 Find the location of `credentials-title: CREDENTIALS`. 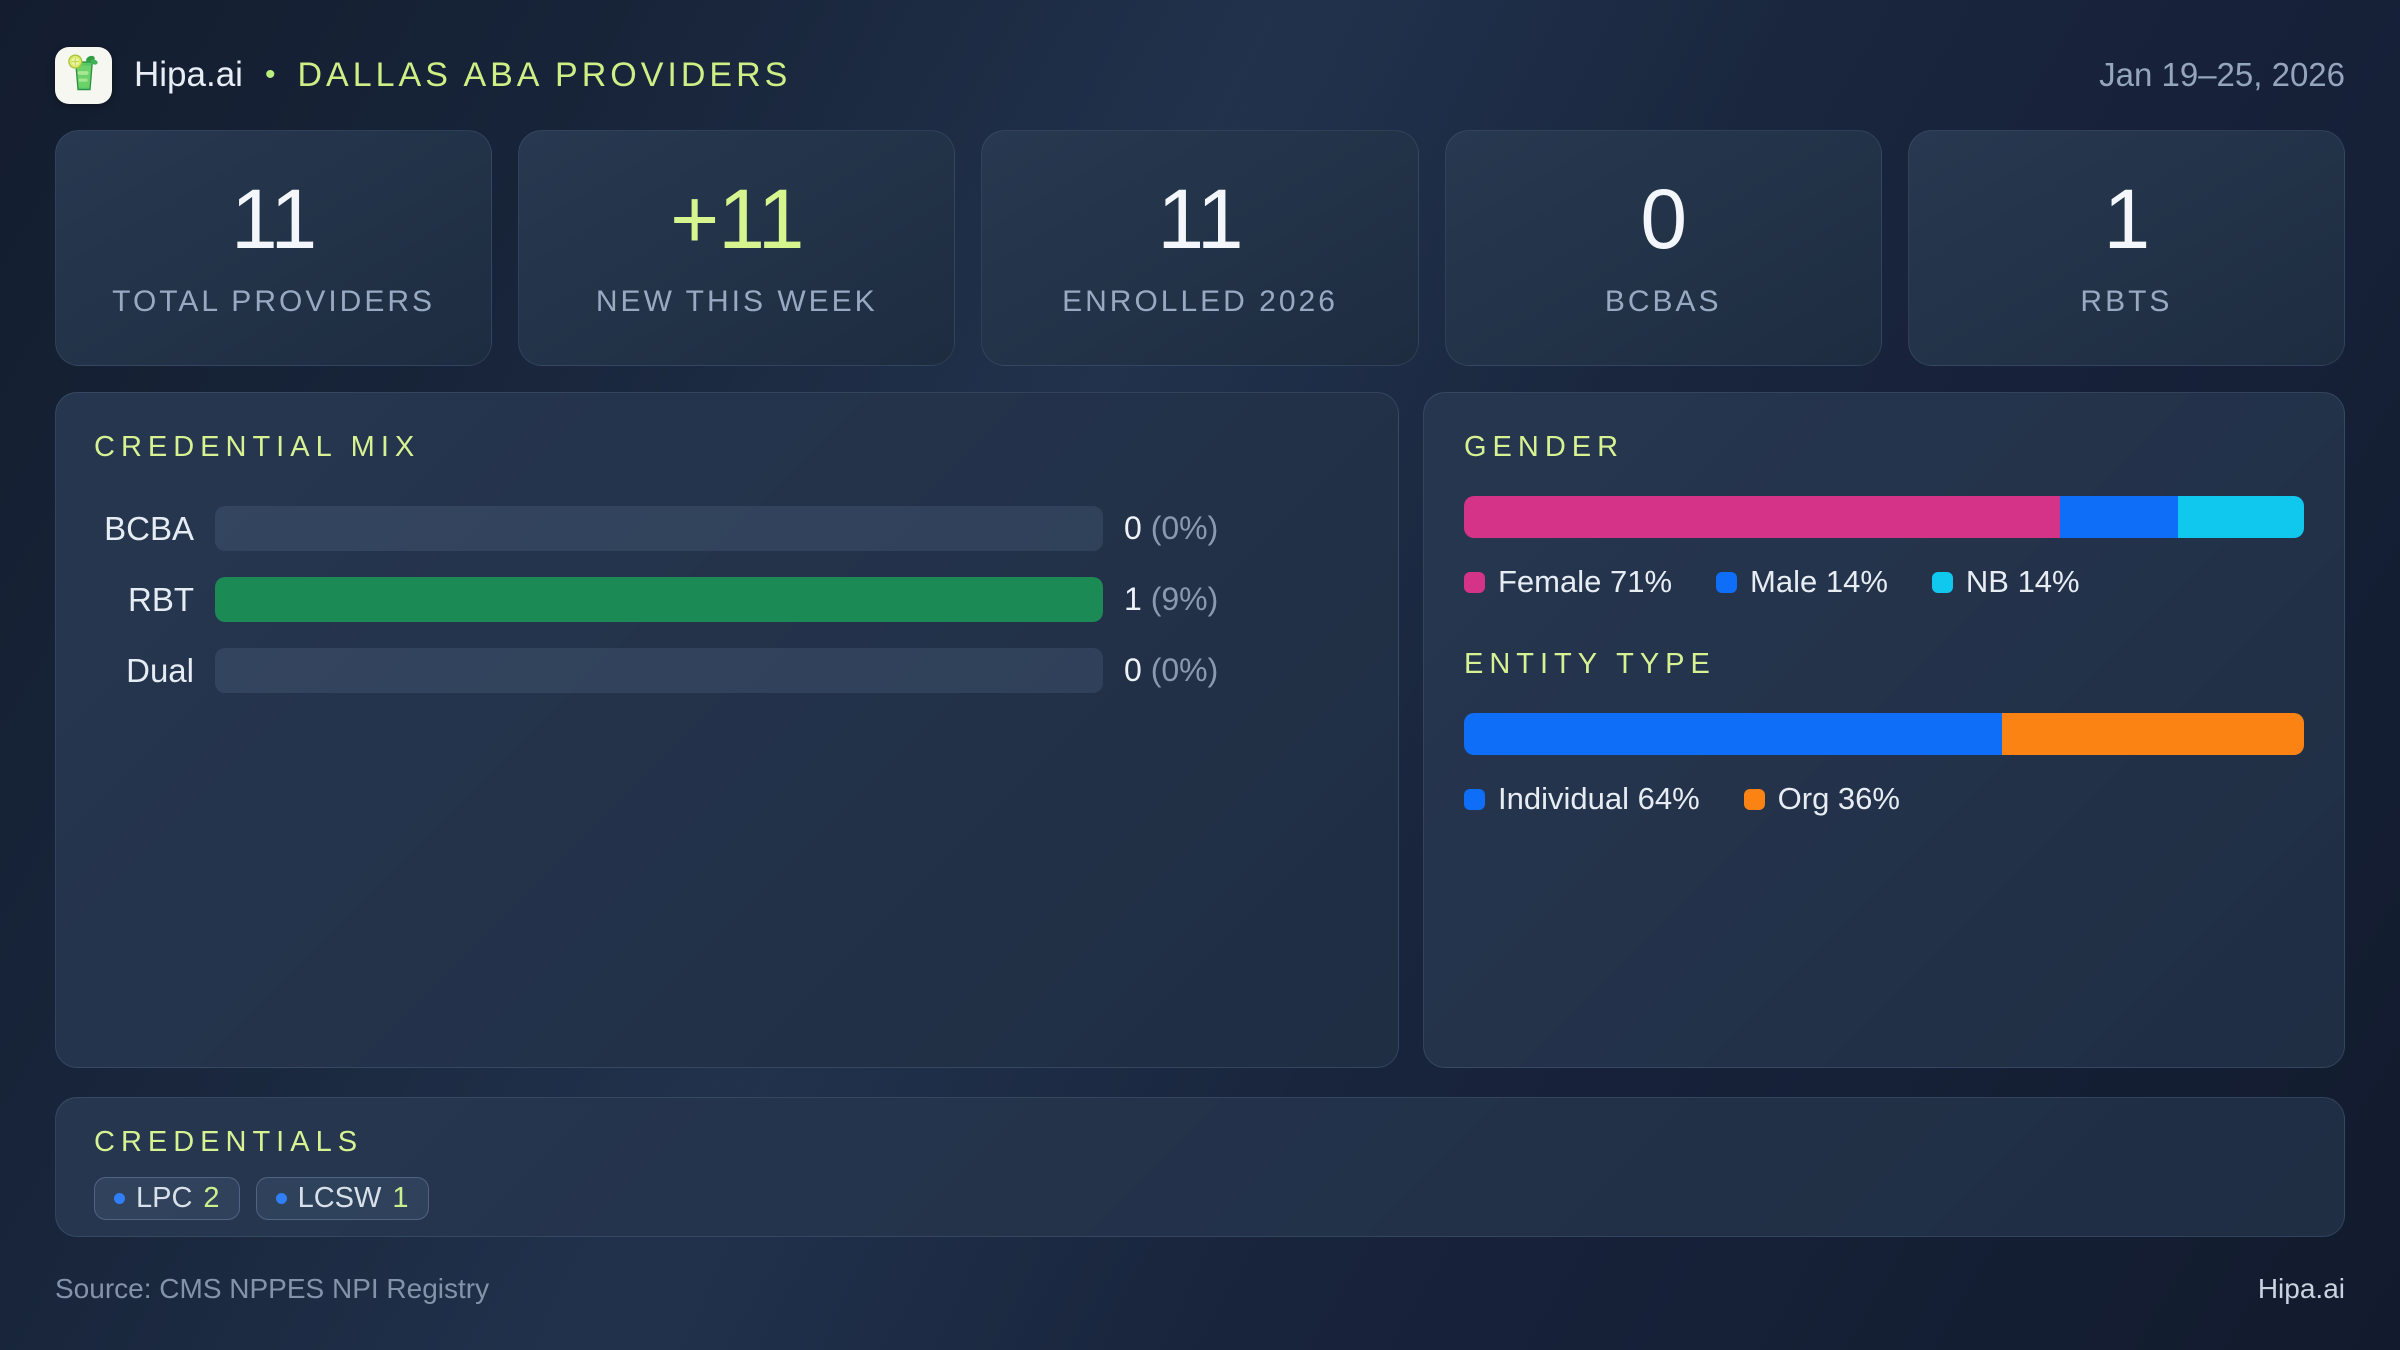

credentials-title: CREDENTIALS is located at coordinates (229, 1142).